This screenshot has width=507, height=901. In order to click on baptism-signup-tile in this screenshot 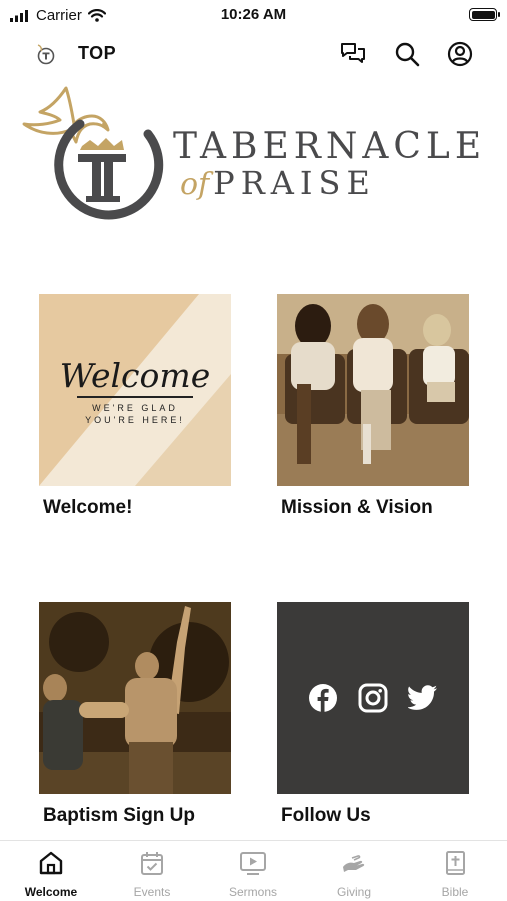, I will do `click(135, 698)`.